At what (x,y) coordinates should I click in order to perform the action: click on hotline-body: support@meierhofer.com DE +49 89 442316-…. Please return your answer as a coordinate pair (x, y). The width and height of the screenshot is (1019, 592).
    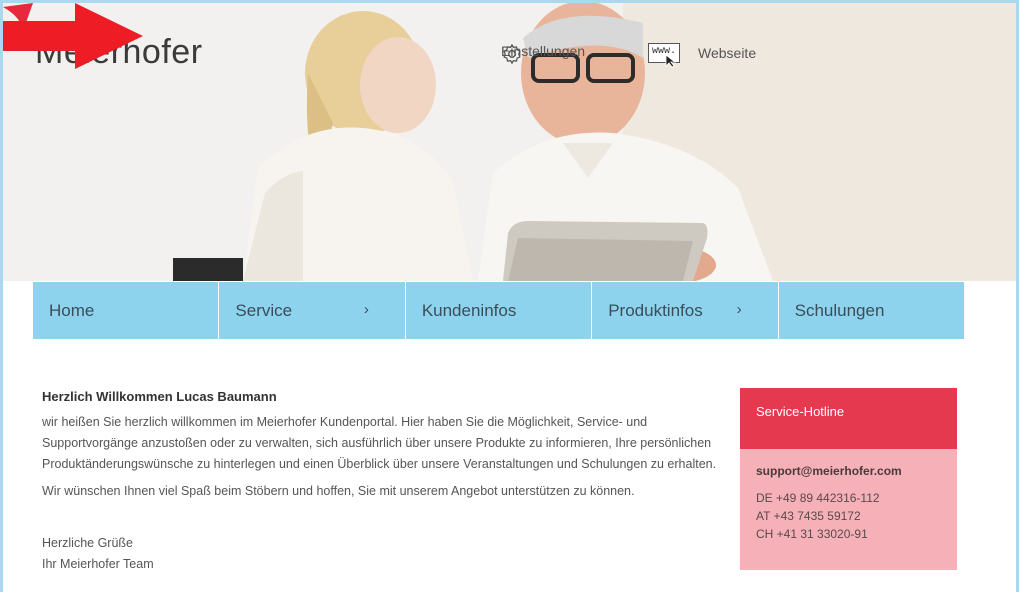
    Looking at the image, I should click on (848, 509).